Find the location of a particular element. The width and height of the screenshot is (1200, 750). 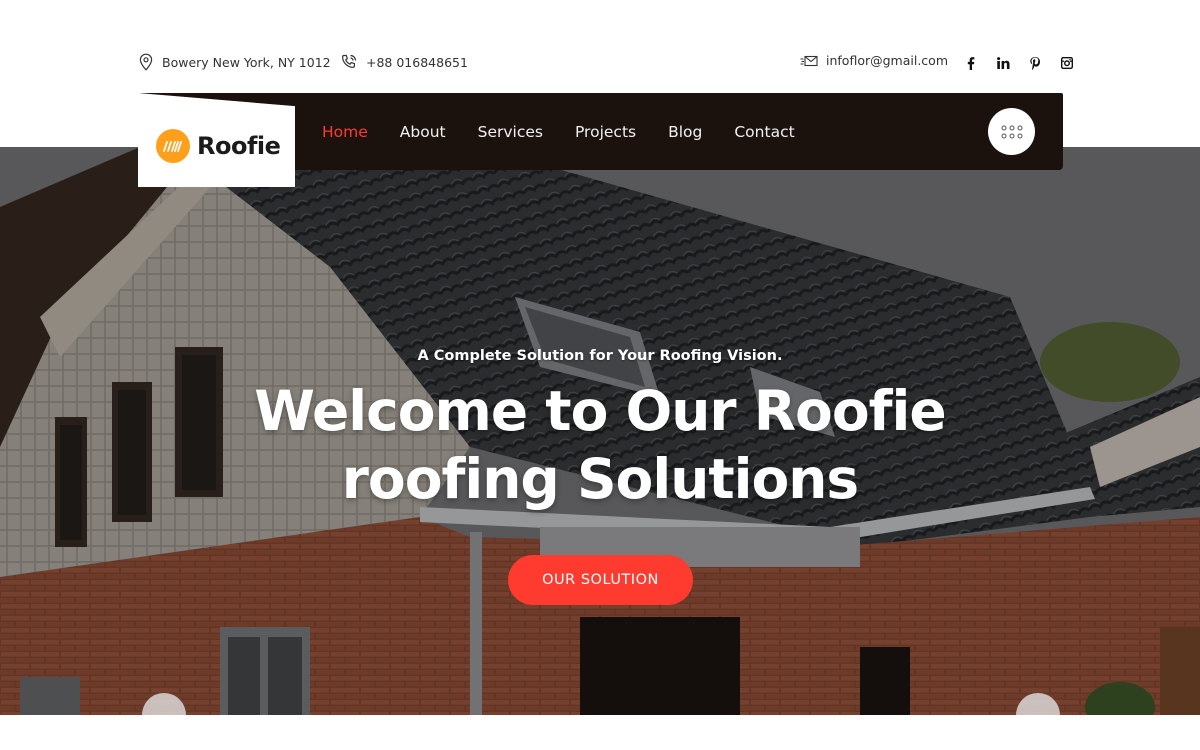

logo-block: Roofie is located at coordinates (216, 140).